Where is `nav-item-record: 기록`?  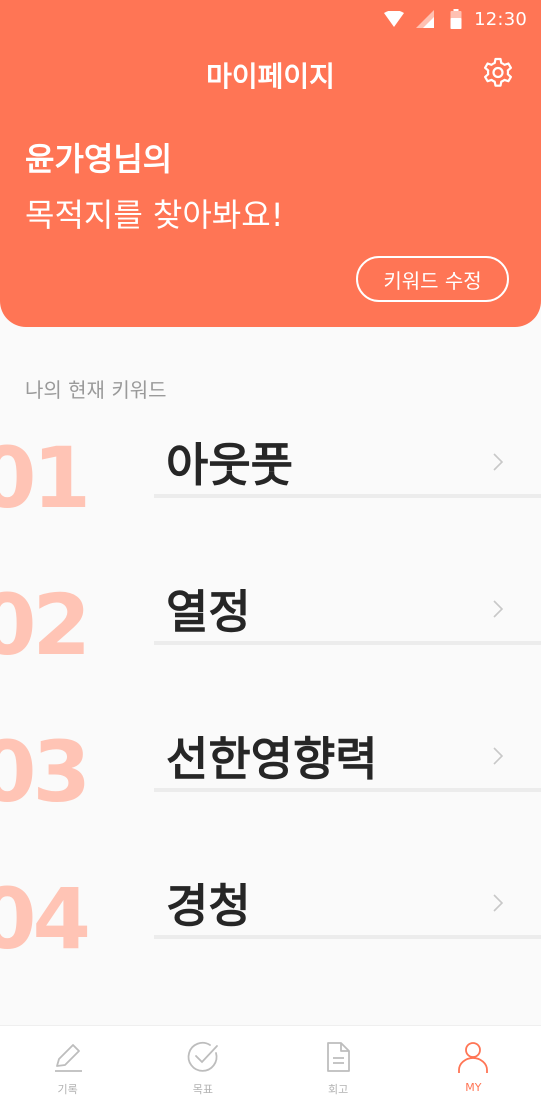
nav-item-record: 기록 is located at coordinates (67, 1068).